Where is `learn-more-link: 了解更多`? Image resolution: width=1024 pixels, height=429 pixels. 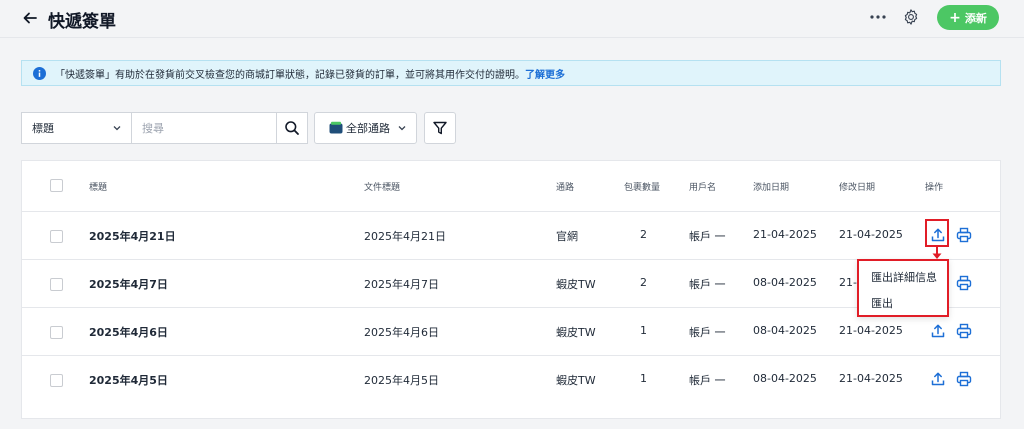 learn-more-link: 了解更多 is located at coordinates (545, 73).